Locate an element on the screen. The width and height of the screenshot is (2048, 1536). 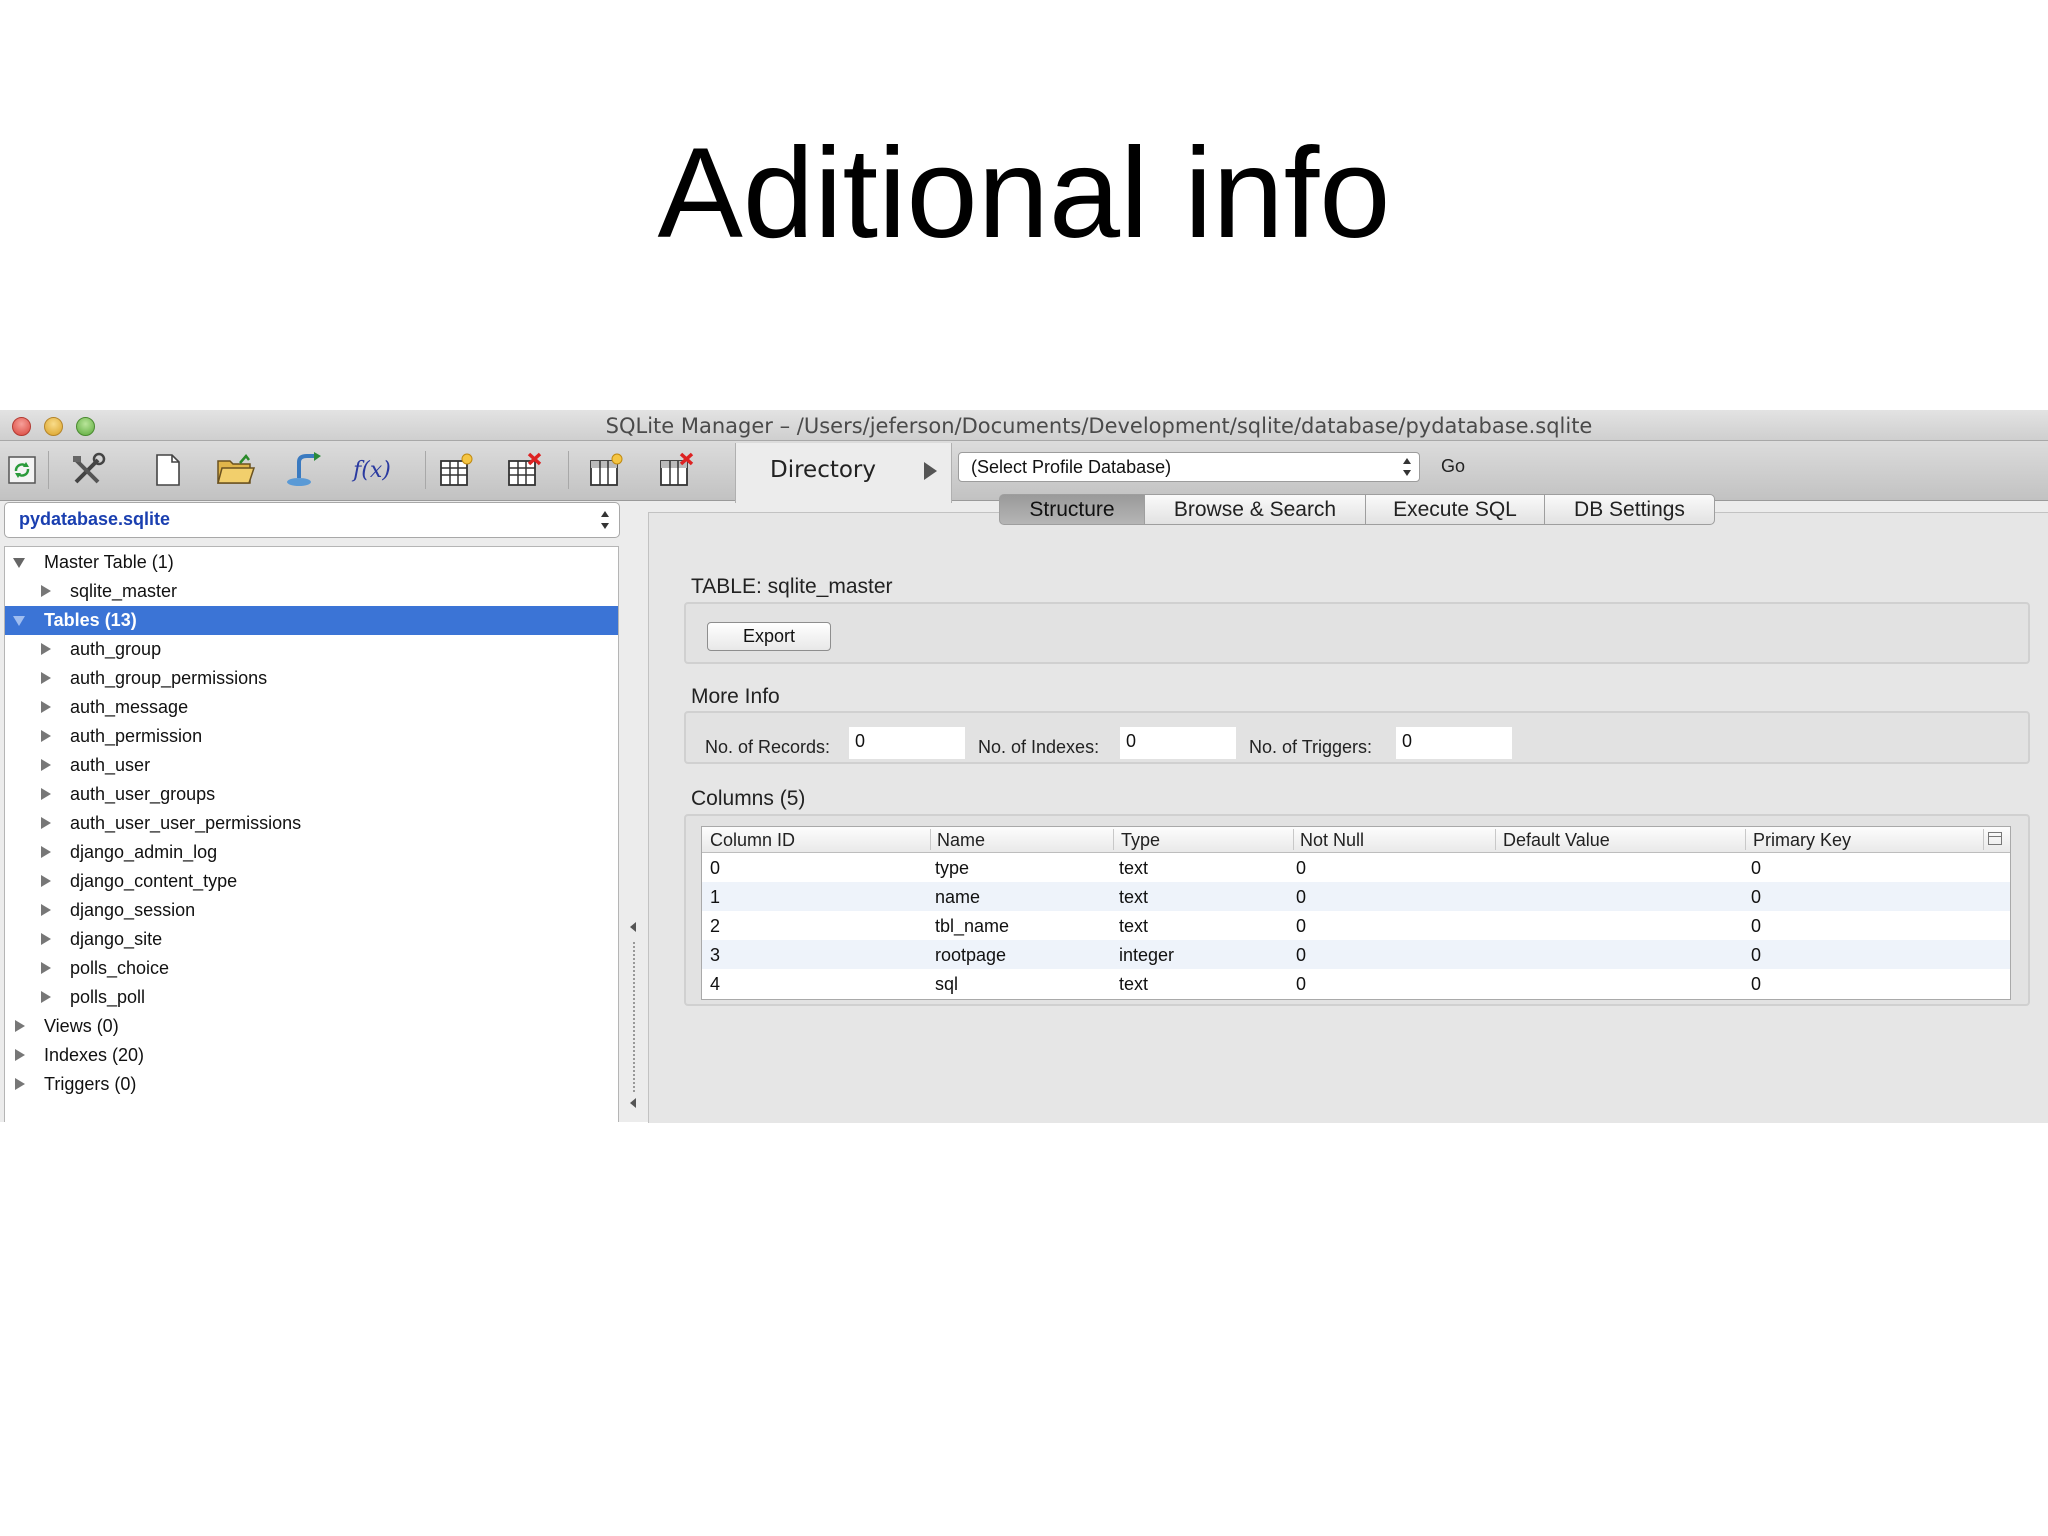
tree-triggers: Triggers (0) is located at coordinates (311, 1084).